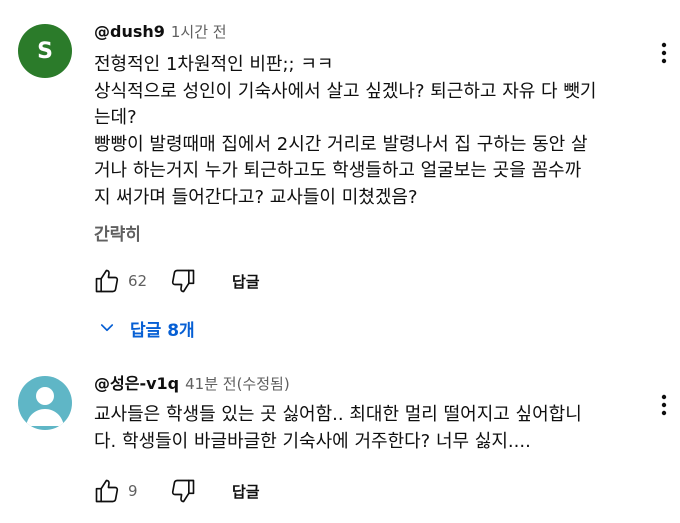  What do you see at coordinates (237, 384) in the screenshot?
I see `comment-time: 41분 전(수정됨)` at bounding box center [237, 384].